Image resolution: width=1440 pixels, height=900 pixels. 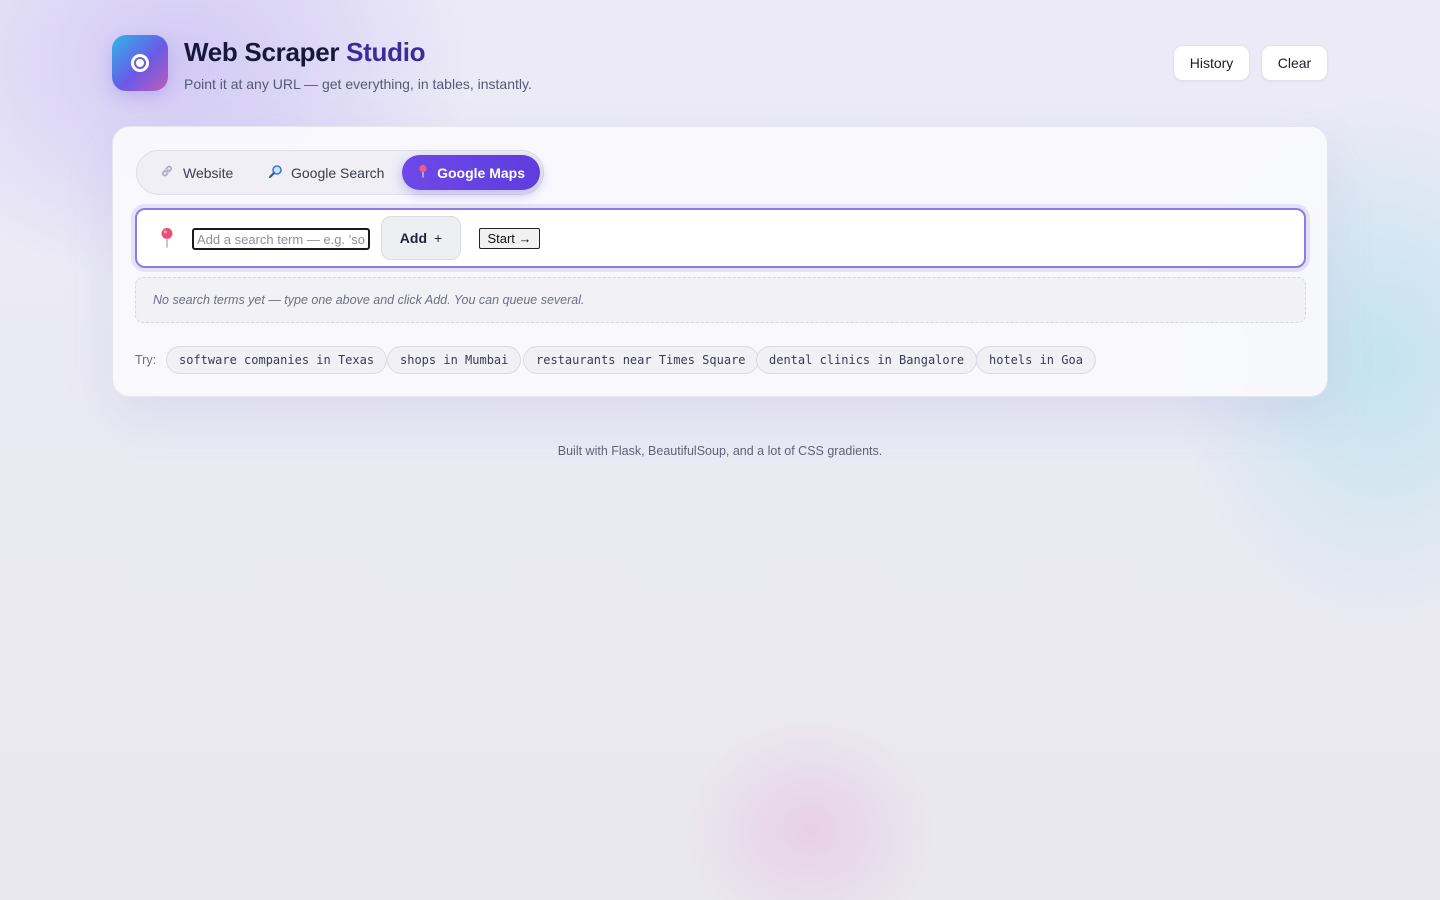 What do you see at coordinates (1294, 63) in the screenshot?
I see `clear-button: Clear` at bounding box center [1294, 63].